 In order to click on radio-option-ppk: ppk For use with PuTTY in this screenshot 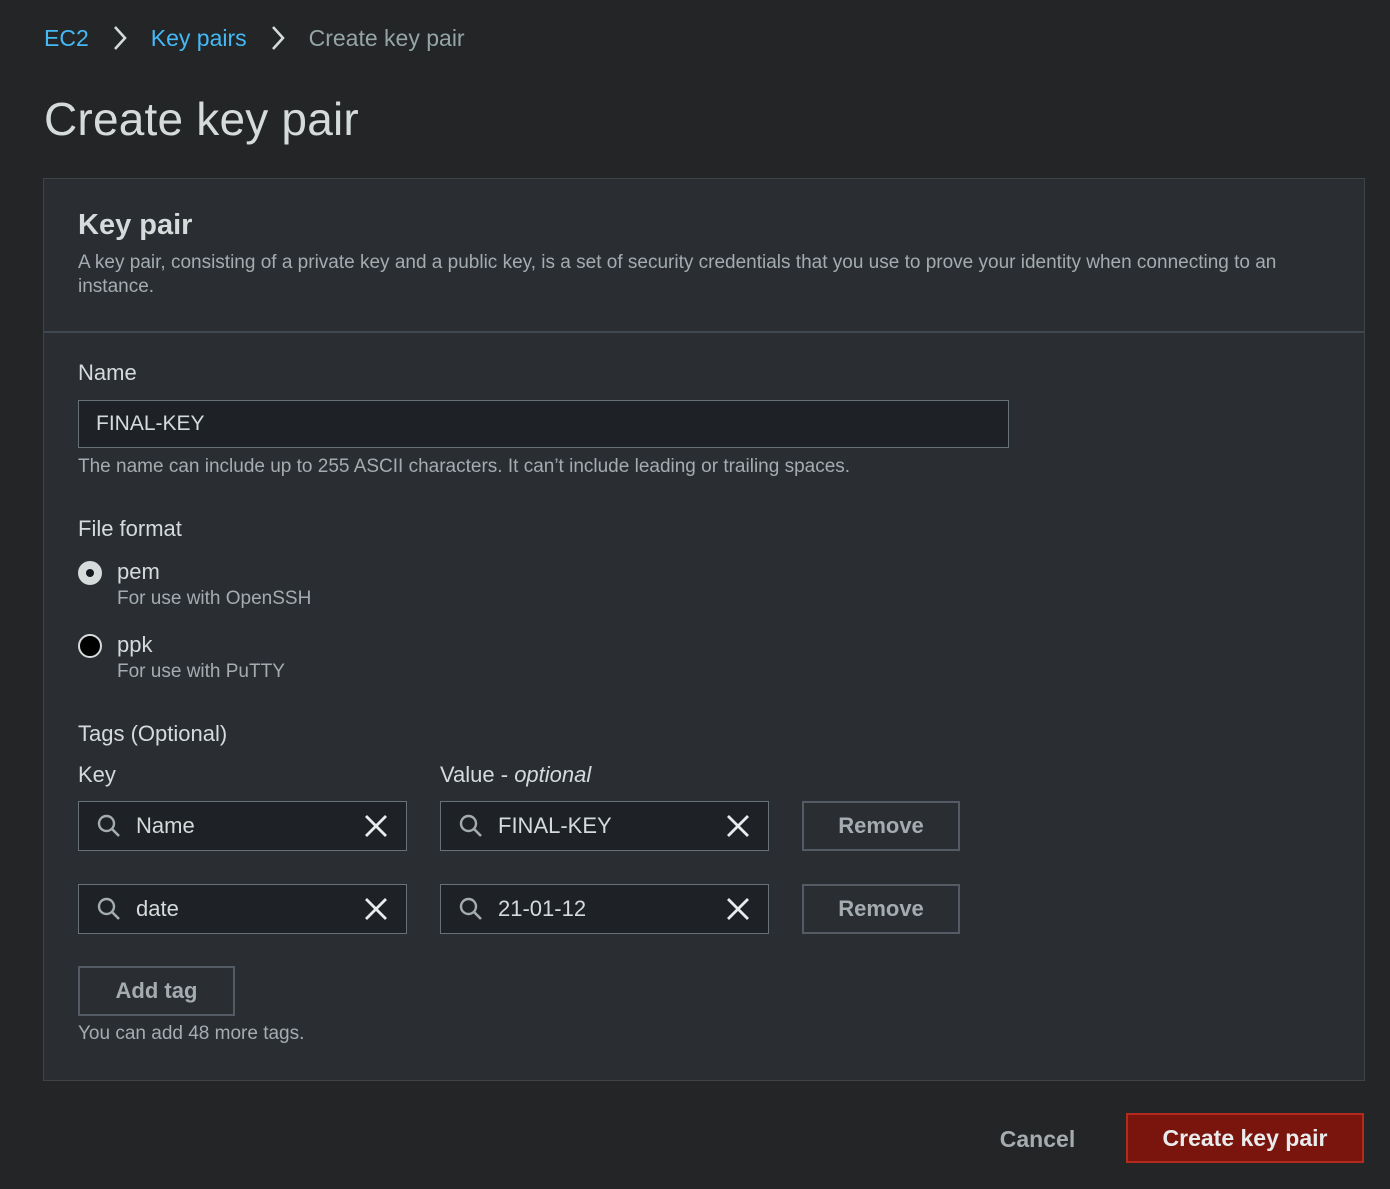, I will do `click(181, 658)`.